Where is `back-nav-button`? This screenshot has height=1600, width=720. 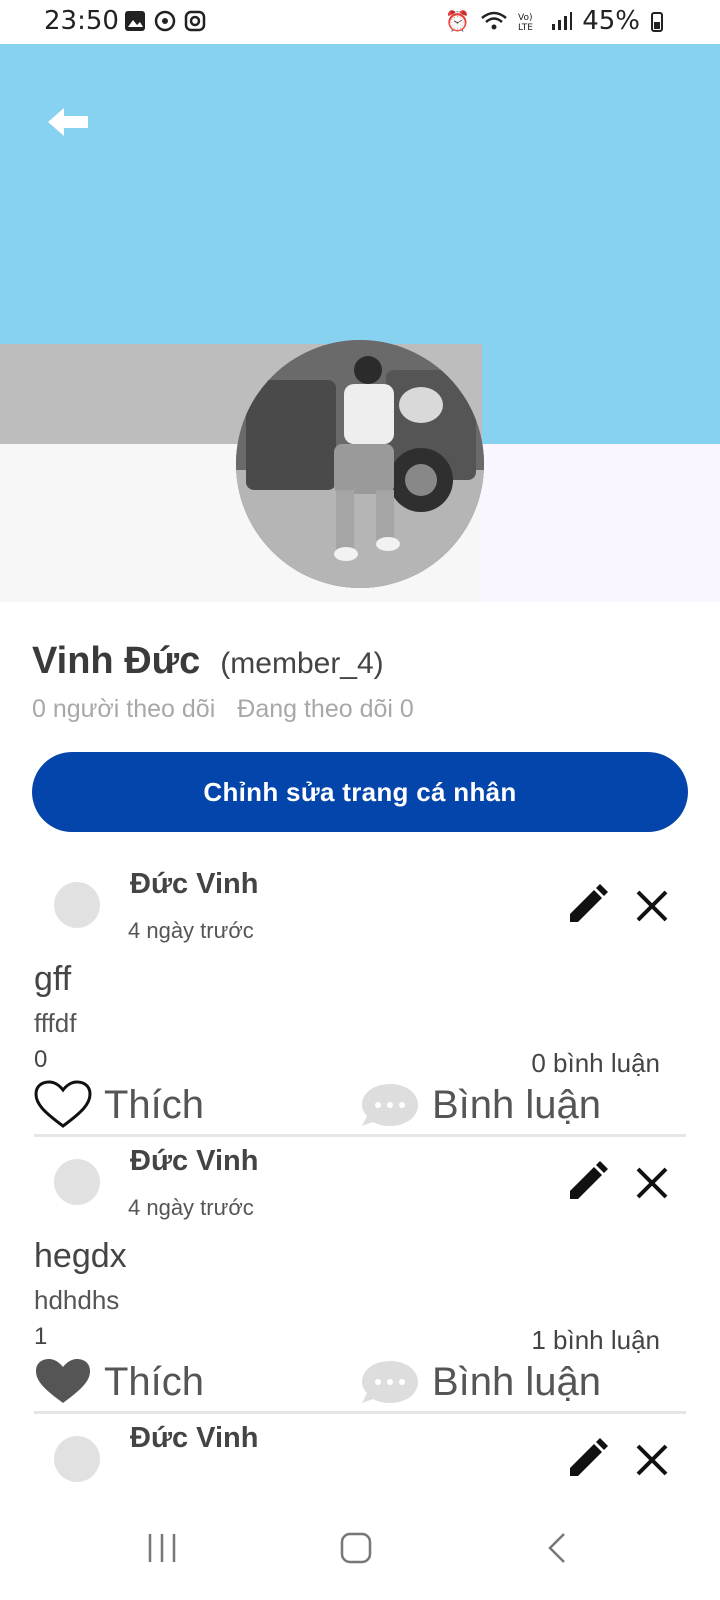 back-nav-button is located at coordinates (558, 1550).